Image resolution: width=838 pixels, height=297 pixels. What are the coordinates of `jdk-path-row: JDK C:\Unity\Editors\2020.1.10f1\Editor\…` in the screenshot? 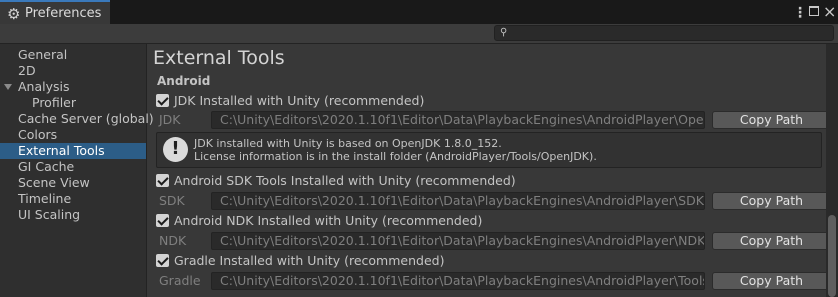 It's located at (493, 120).